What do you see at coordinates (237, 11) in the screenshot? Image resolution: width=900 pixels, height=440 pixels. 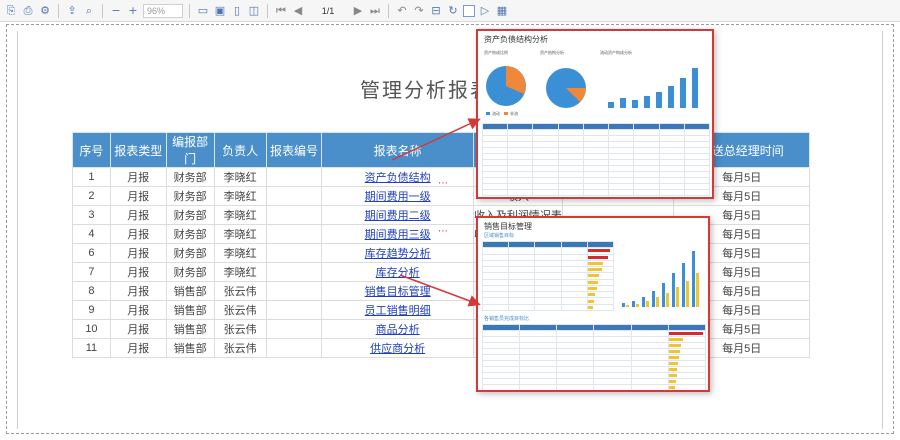 I see `single-page-icon: ▯` at bounding box center [237, 11].